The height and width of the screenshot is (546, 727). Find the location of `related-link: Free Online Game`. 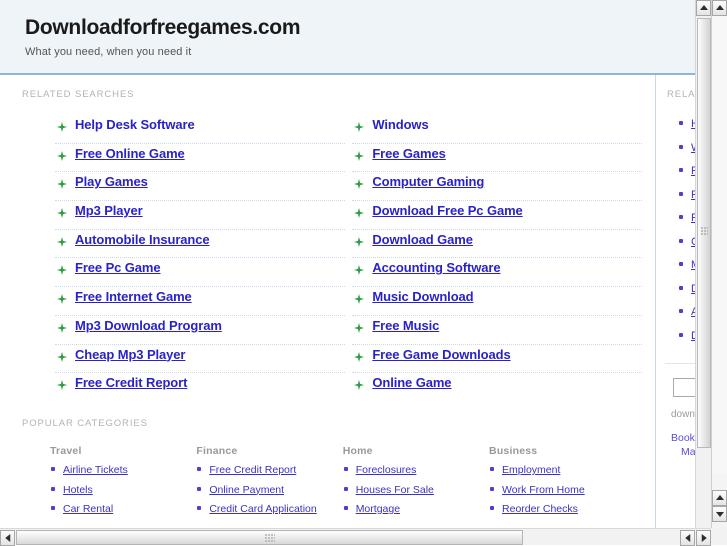

related-link: Free Online Game is located at coordinates (130, 153).